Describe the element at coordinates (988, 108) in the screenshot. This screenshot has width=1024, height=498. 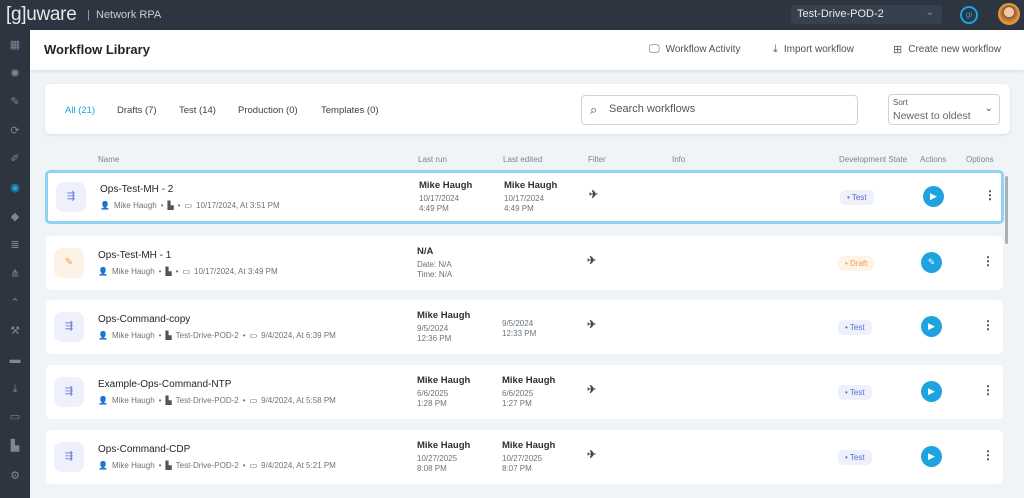
I see `chevron-down-icon: ⌄` at that location.